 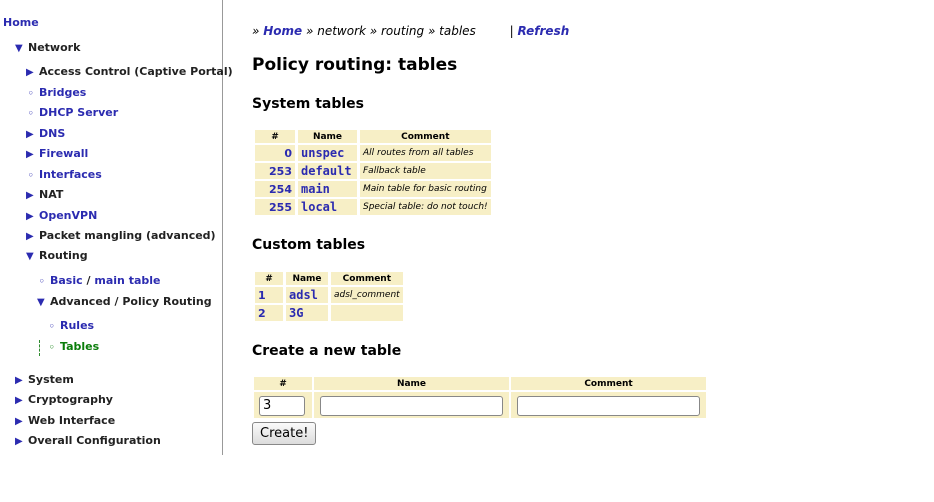 I want to click on table-num-link: 2, so click(x=269, y=313).